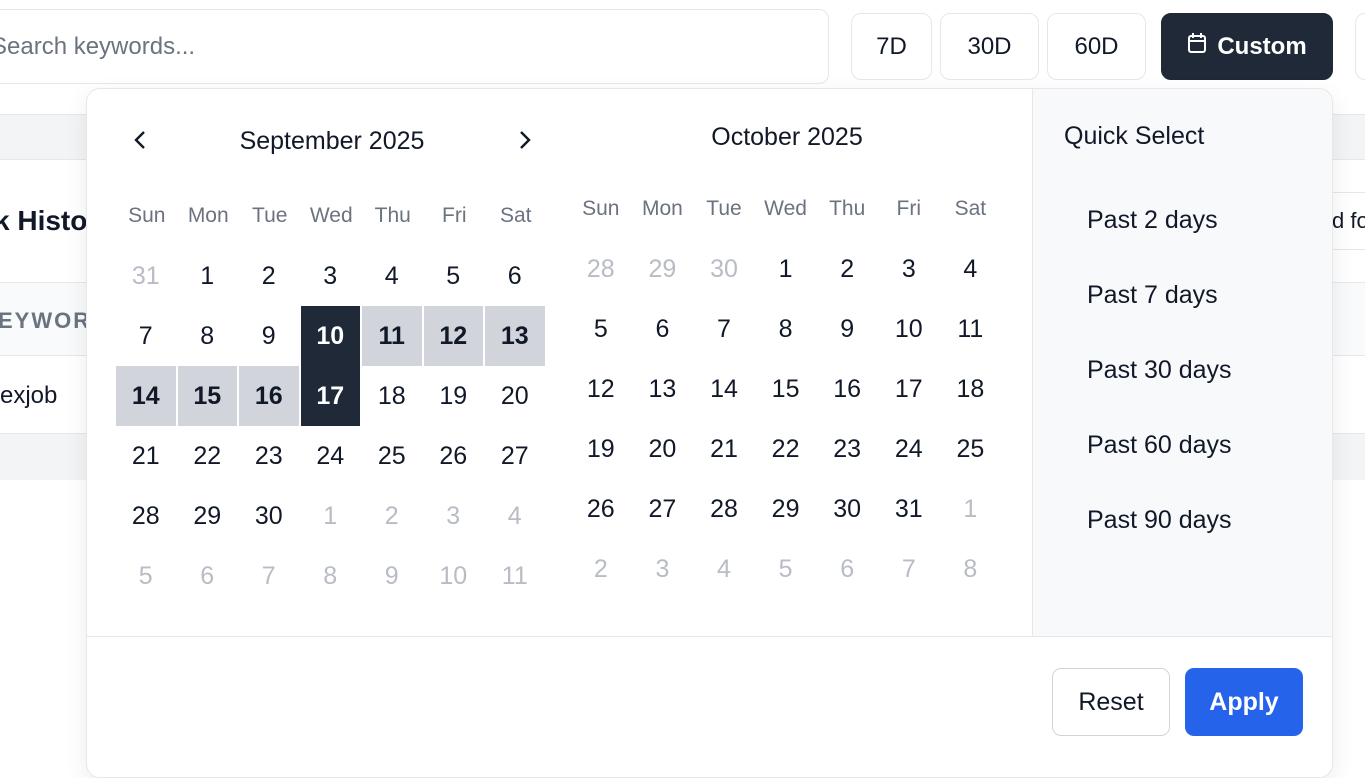 The width and height of the screenshot is (1365, 778). Describe the element at coordinates (724, 449) in the screenshot. I see `oct-day-cell: 21` at that location.